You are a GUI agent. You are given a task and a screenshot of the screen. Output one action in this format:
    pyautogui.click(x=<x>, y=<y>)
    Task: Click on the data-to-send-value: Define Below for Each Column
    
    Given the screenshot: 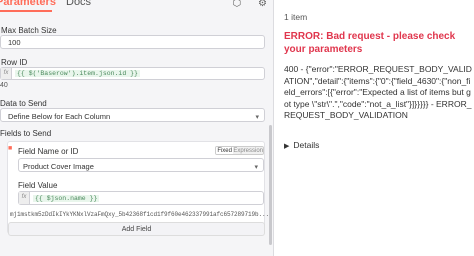 What is the action you would take?
    pyautogui.click(x=59, y=116)
    